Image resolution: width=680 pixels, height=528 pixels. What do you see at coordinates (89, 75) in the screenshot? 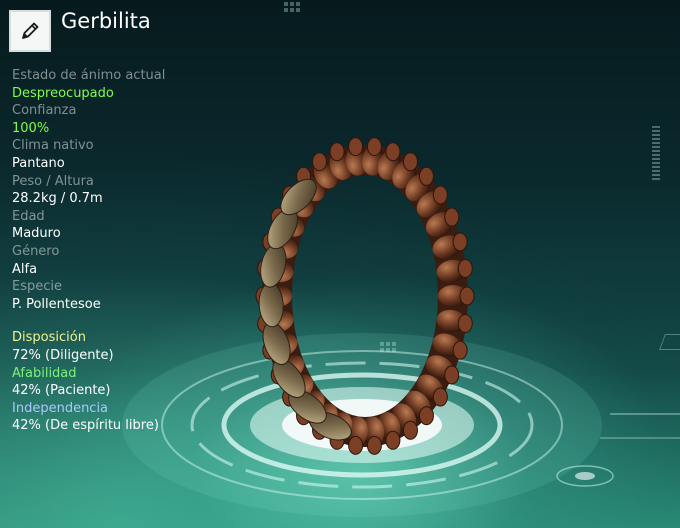
I see `field-label: Estado de ánimo actual` at bounding box center [89, 75].